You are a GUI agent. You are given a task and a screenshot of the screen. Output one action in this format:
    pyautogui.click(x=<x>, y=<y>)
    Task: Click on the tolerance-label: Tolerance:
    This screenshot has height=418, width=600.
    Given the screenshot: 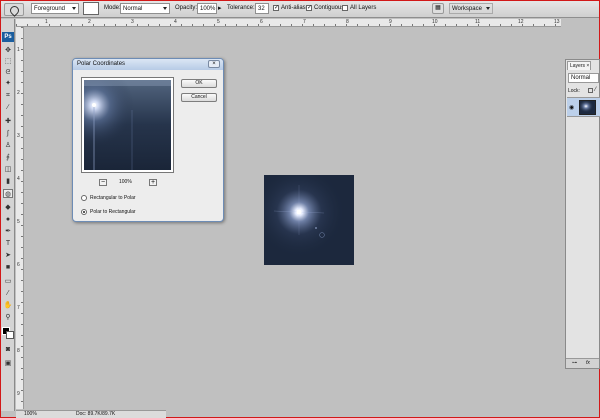 What is the action you would take?
    pyautogui.click(x=241, y=8)
    